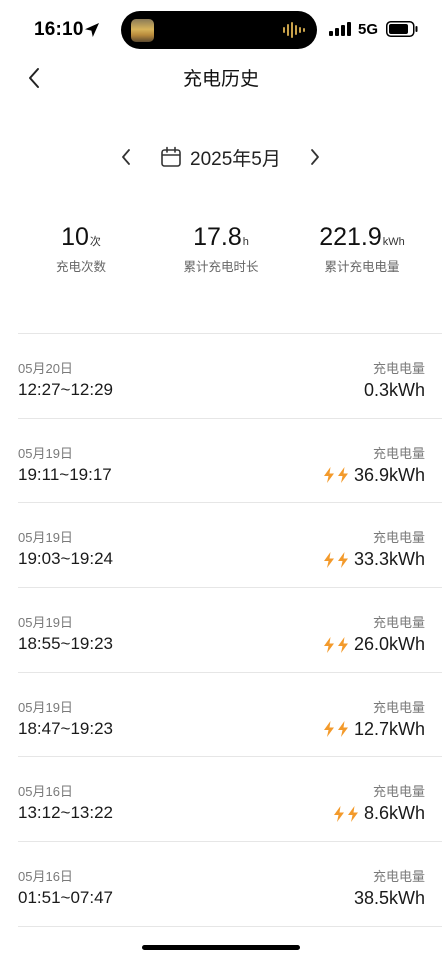  Describe the element at coordinates (350, 237) in the screenshot. I see `stat-value: 221.9` at that location.